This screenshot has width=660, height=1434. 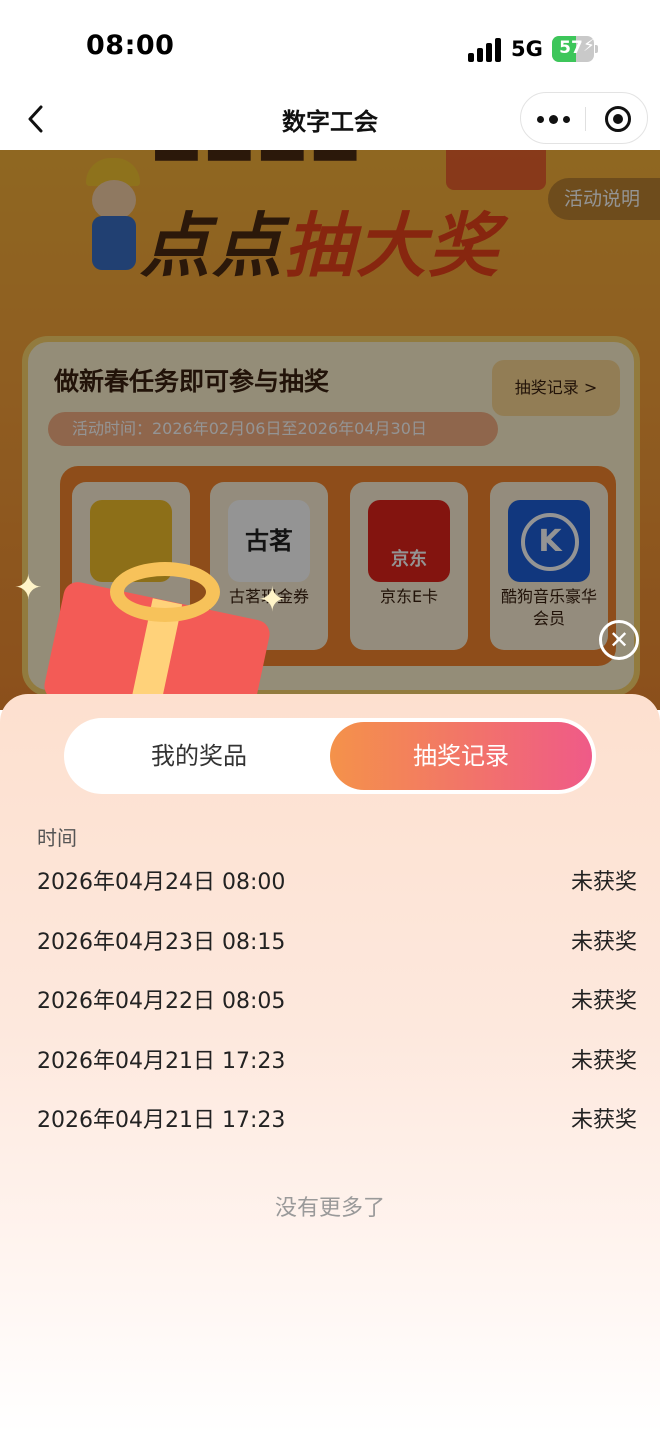 What do you see at coordinates (461, 756) in the screenshot?
I see `tab-draw-records: 抽奖记录` at bounding box center [461, 756].